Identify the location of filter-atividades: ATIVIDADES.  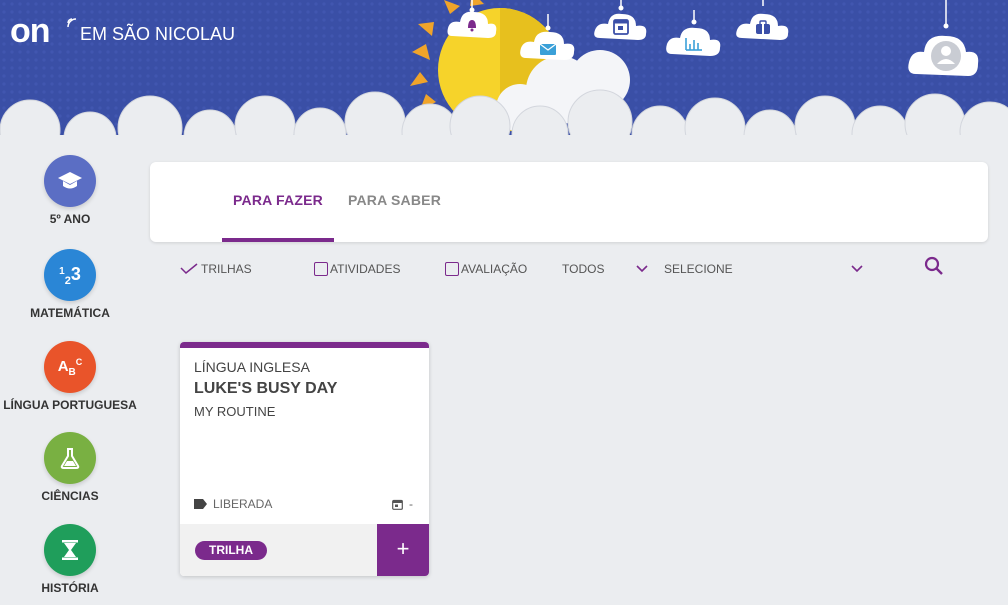
(357, 269).